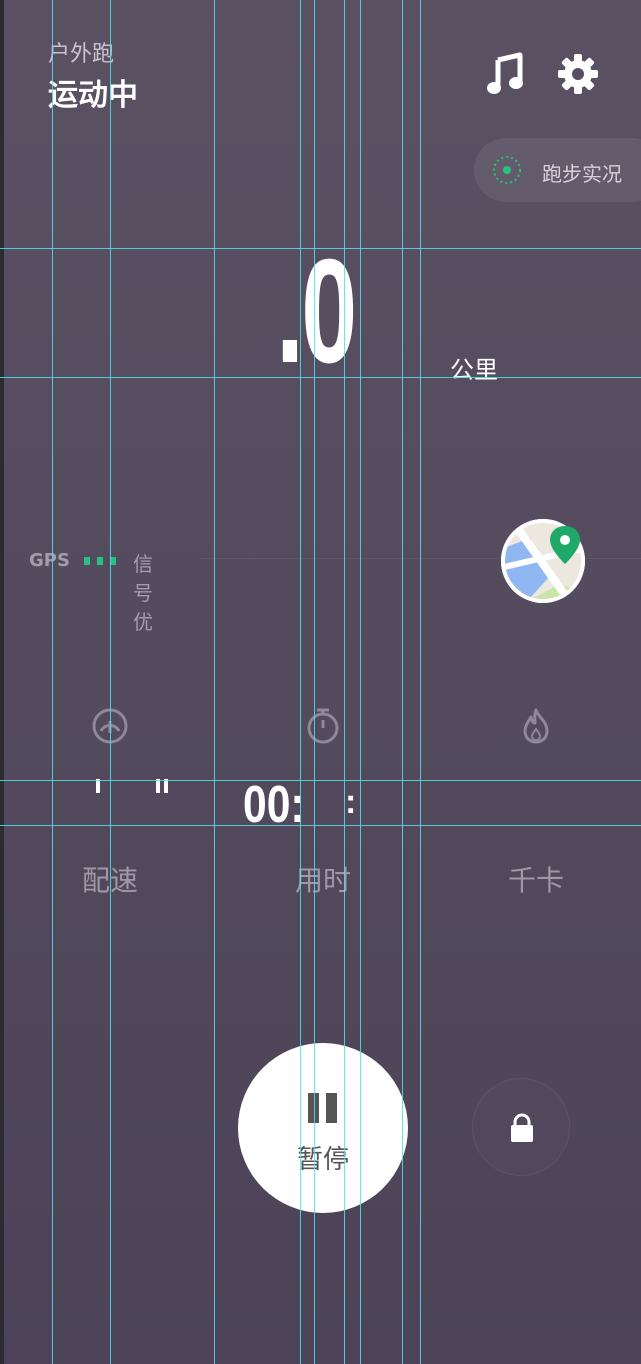 The image size is (641, 1364). Describe the element at coordinates (316, 311) in the screenshot. I see `distance-value: .0` at that location.